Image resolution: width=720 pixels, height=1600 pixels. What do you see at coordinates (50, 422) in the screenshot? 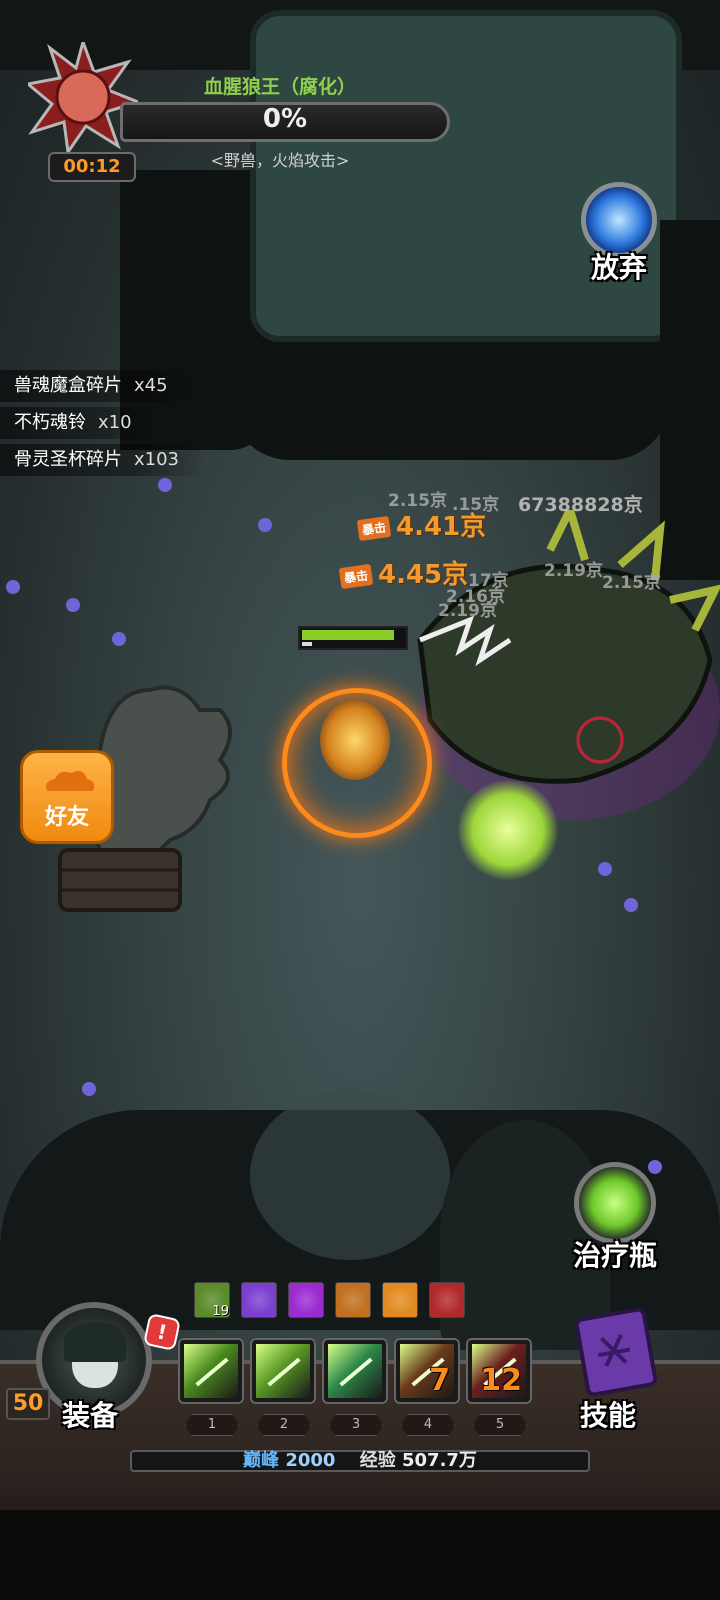
I see `loot-name: 不朽魂铃` at bounding box center [50, 422].